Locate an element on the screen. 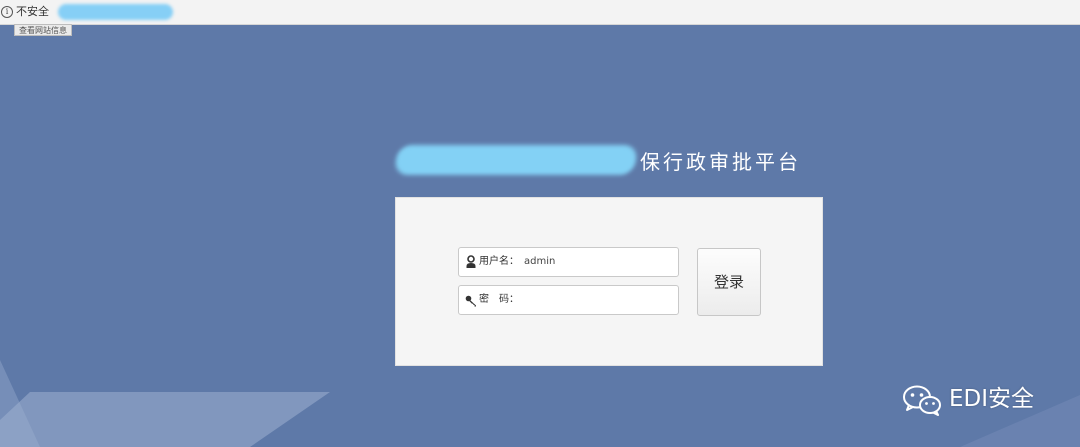  login-panel: 用户名： admin 密 码： 登录 is located at coordinates (609, 281).